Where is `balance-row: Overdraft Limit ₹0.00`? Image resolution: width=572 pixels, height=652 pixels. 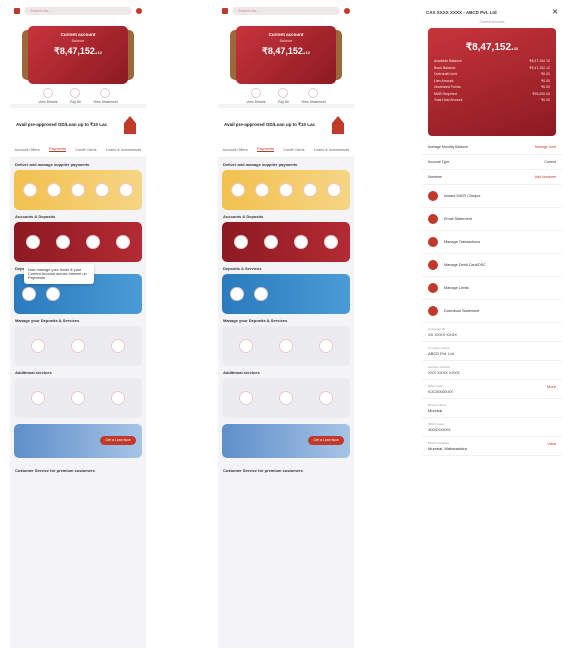 balance-row: Overdraft Limit ₹0.00 is located at coordinates (492, 74).